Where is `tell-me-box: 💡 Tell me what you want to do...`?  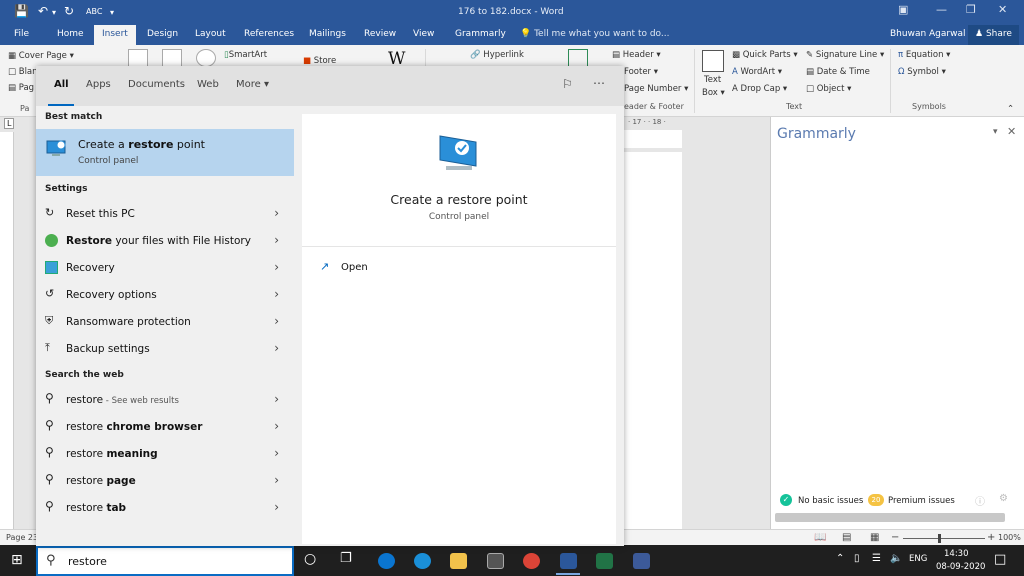 tell-me-box: 💡 Tell me what you want to do... is located at coordinates (595, 34).